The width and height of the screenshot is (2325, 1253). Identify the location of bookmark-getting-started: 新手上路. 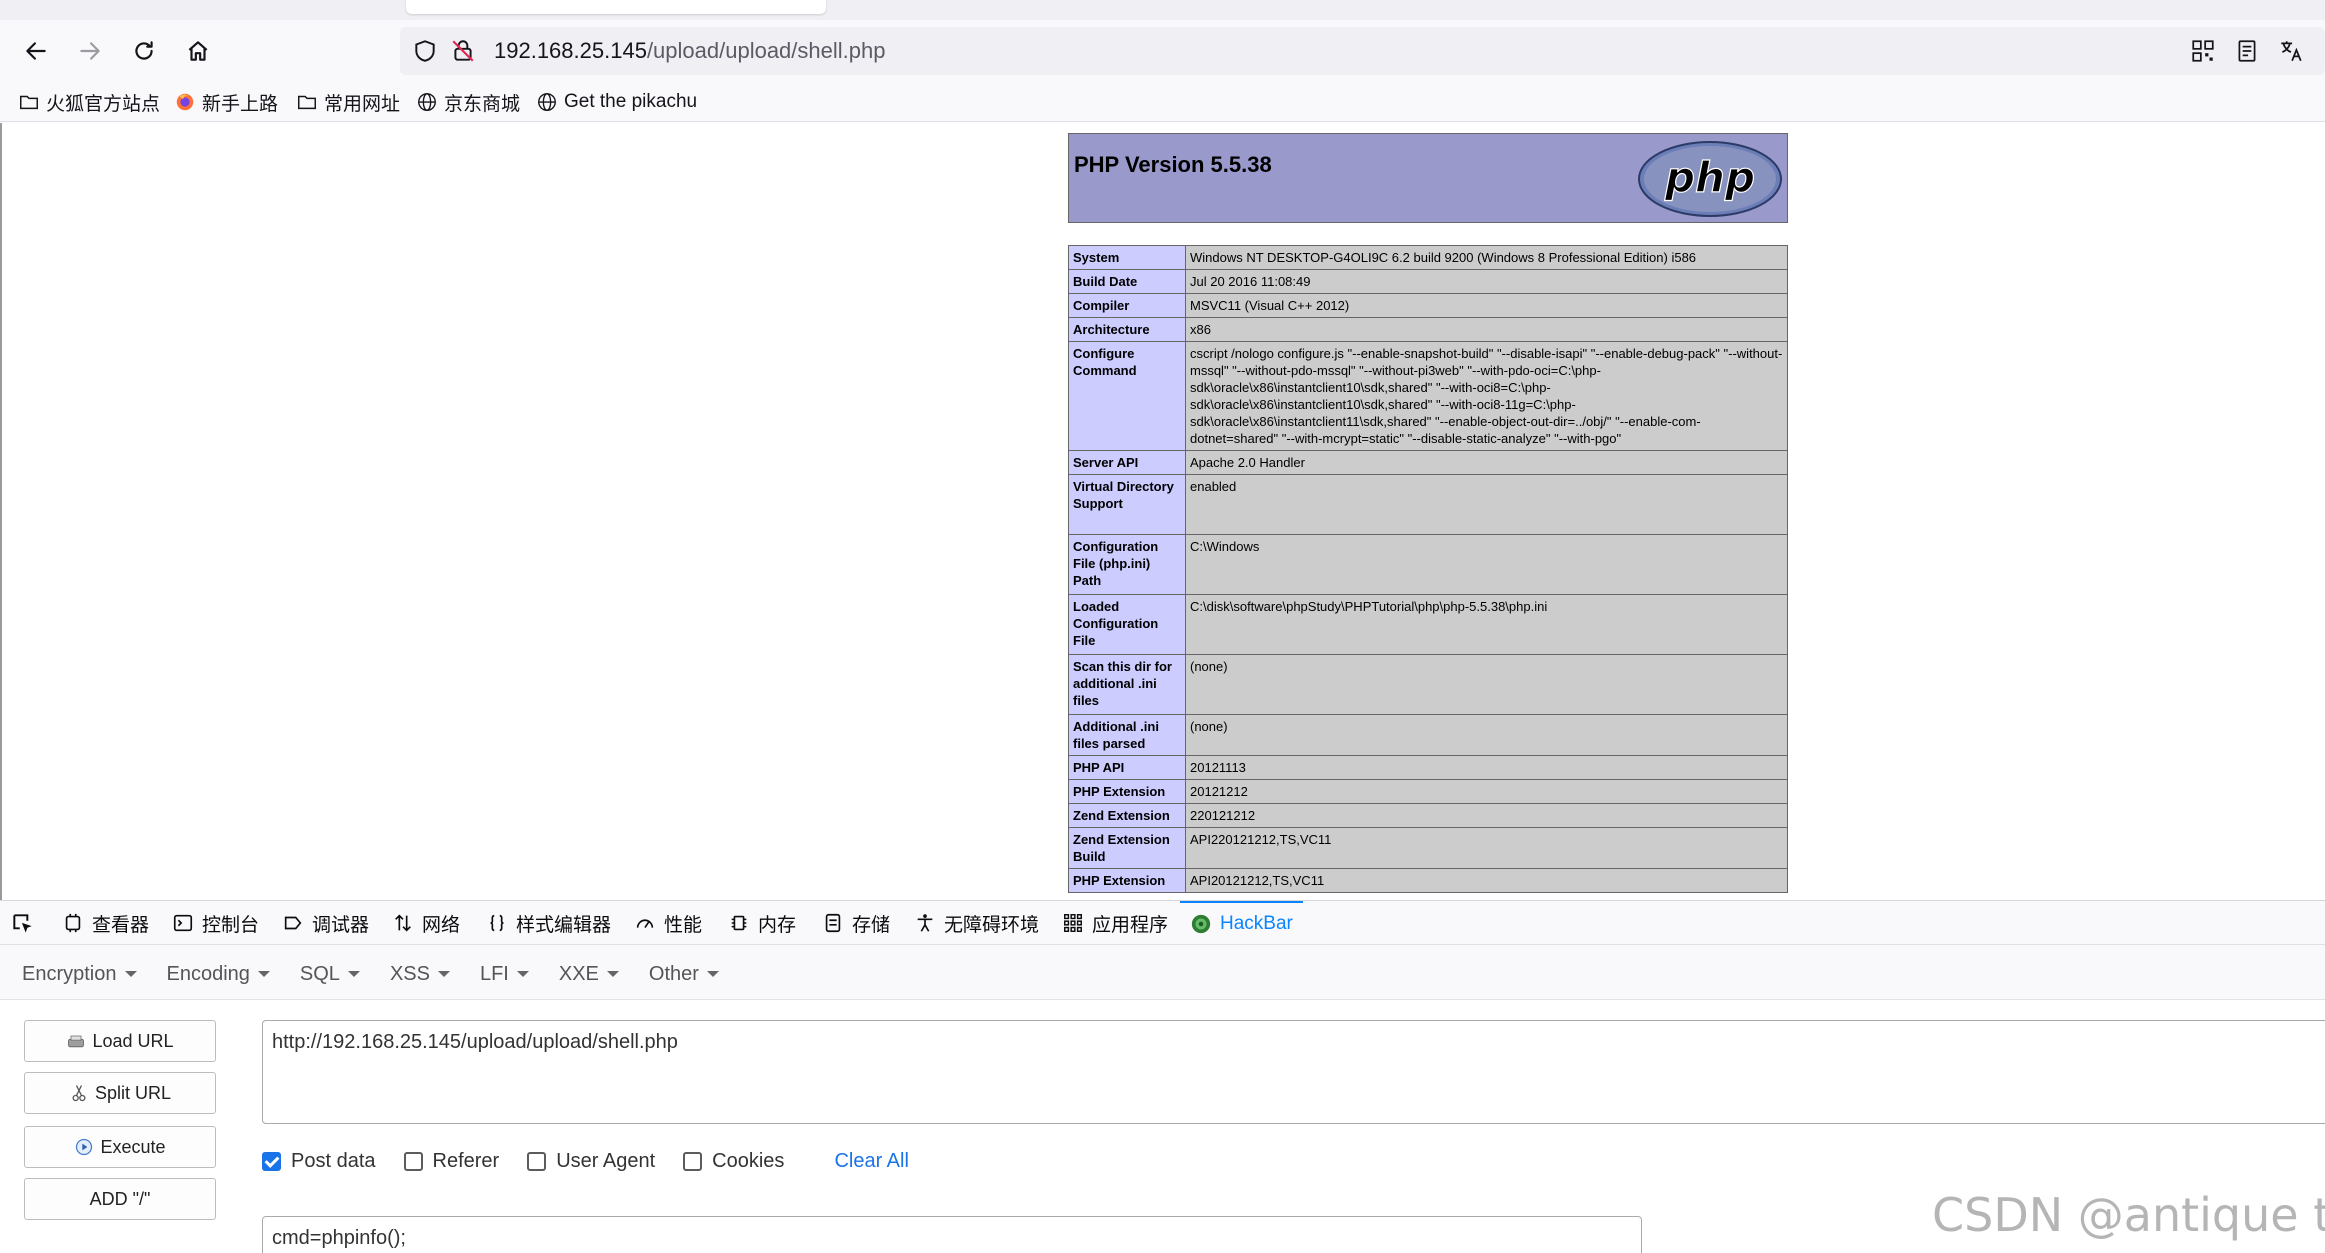
(226, 102).